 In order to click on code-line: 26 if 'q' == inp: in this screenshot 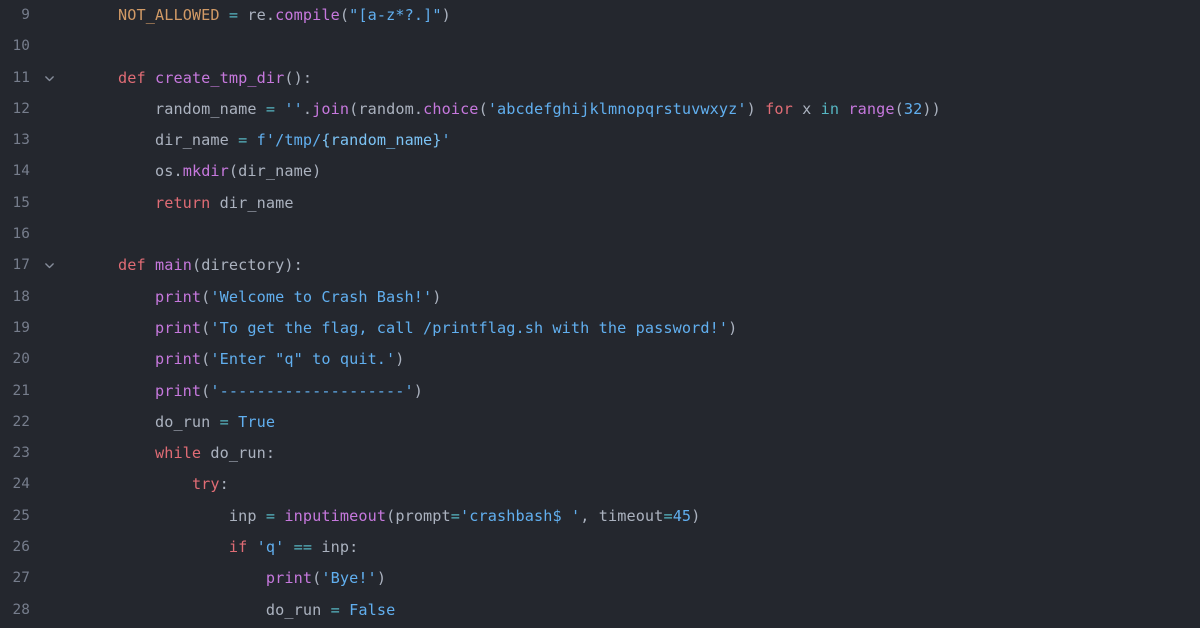, I will do `click(600, 547)`.